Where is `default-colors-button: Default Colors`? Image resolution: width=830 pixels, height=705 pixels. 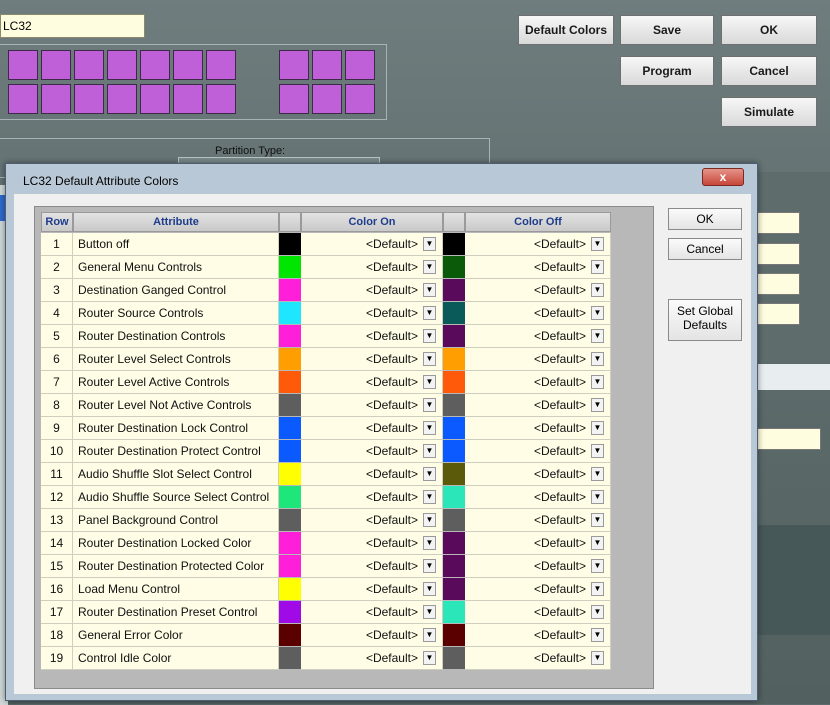
default-colors-button: Default Colors is located at coordinates (566, 30).